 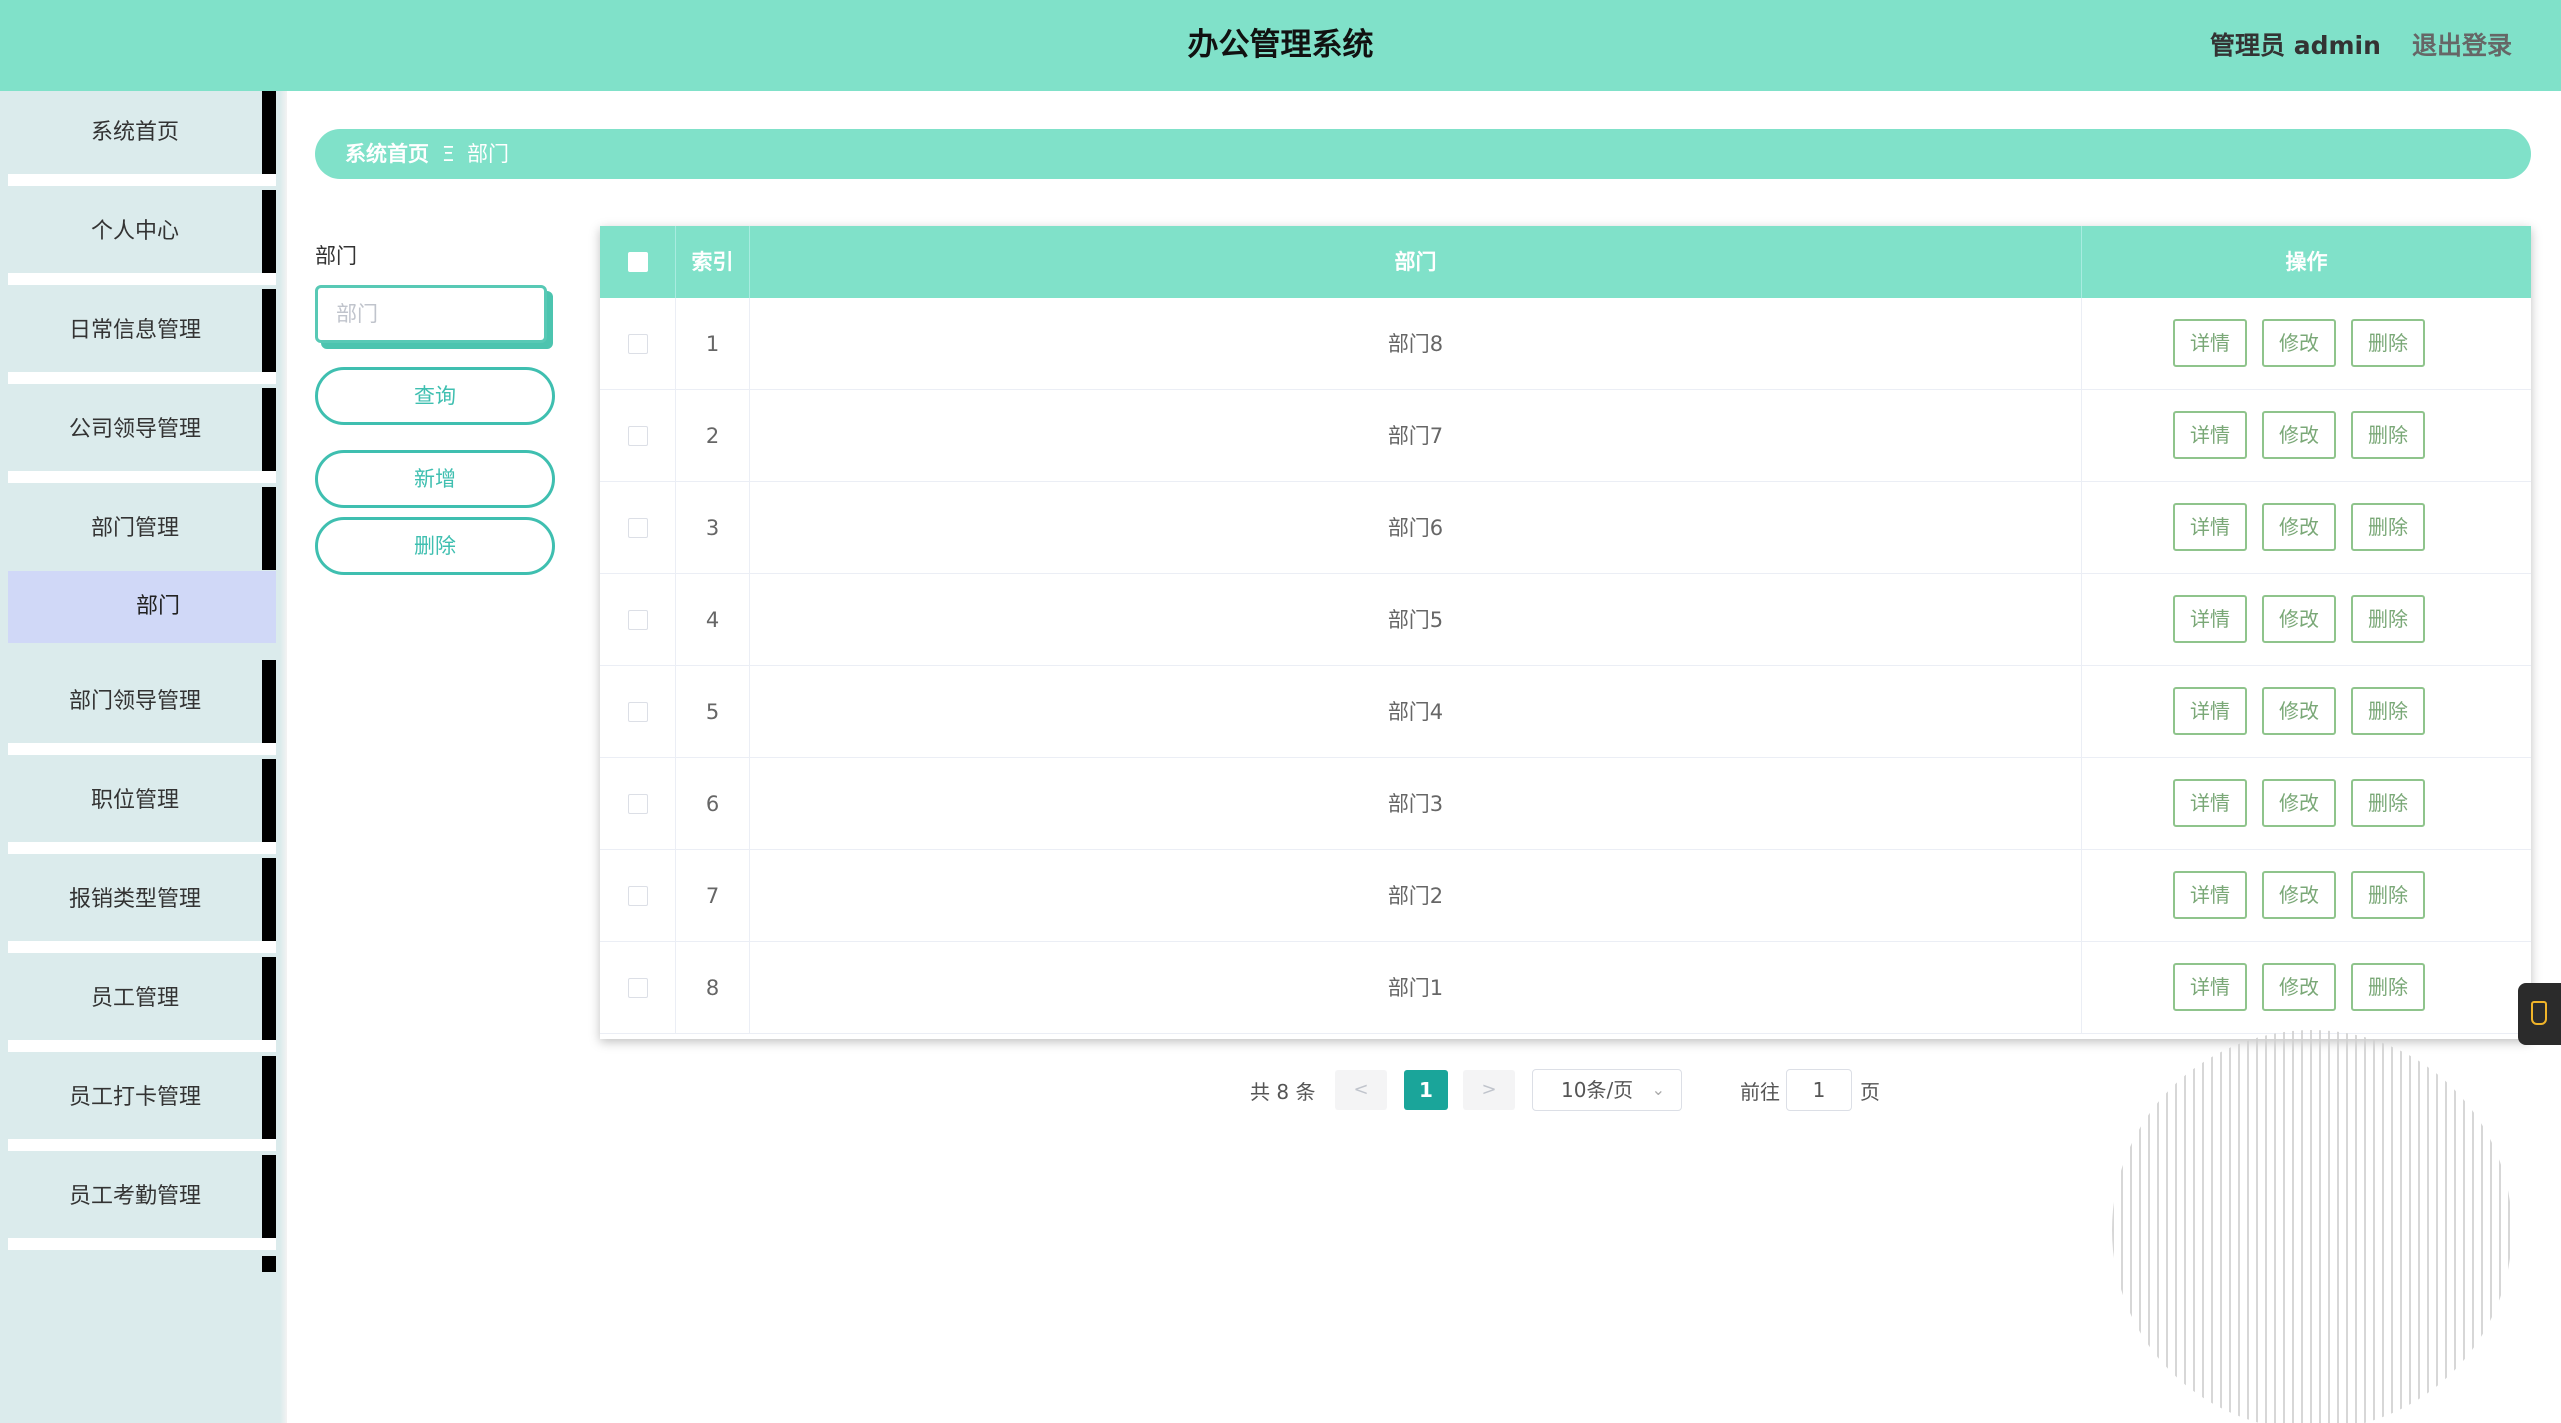 What do you see at coordinates (143, 806) in the screenshot?
I see `sidebar-item-positions: 职位管理` at bounding box center [143, 806].